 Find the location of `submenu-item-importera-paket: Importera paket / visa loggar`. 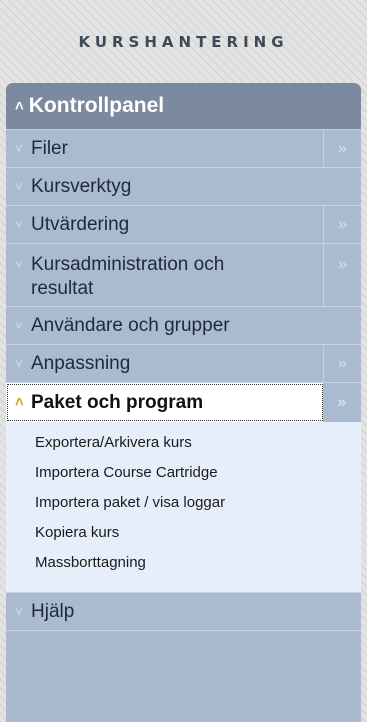

submenu-item-importera-paket: Importera paket / visa loggar is located at coordinates (183, 503).